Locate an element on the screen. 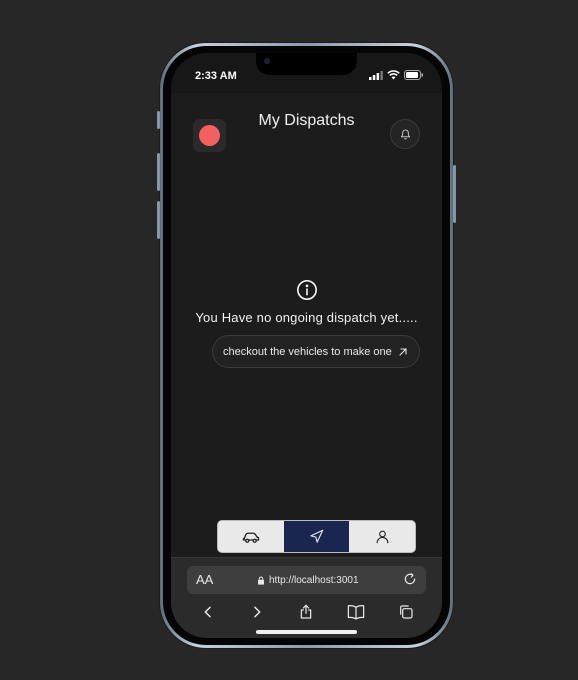 The image size is (578, 680). bottom-nav is located at coordinates (316, 536).